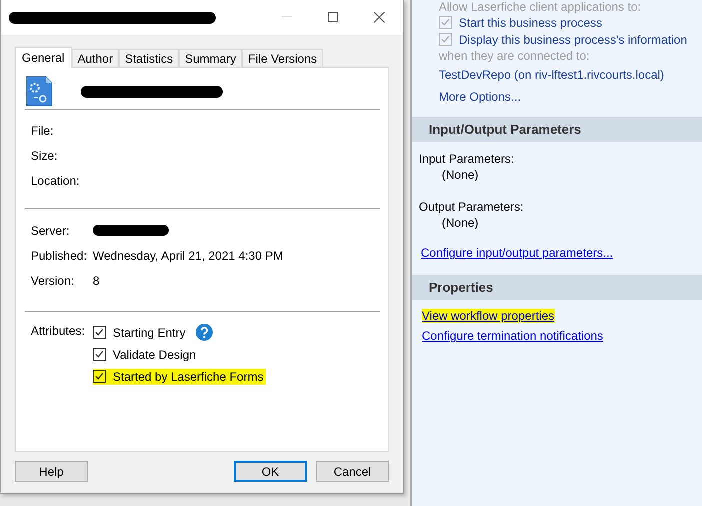  Describe the element at coordinates (379, 17) in the screenshot. I see `close-icon` at that location.